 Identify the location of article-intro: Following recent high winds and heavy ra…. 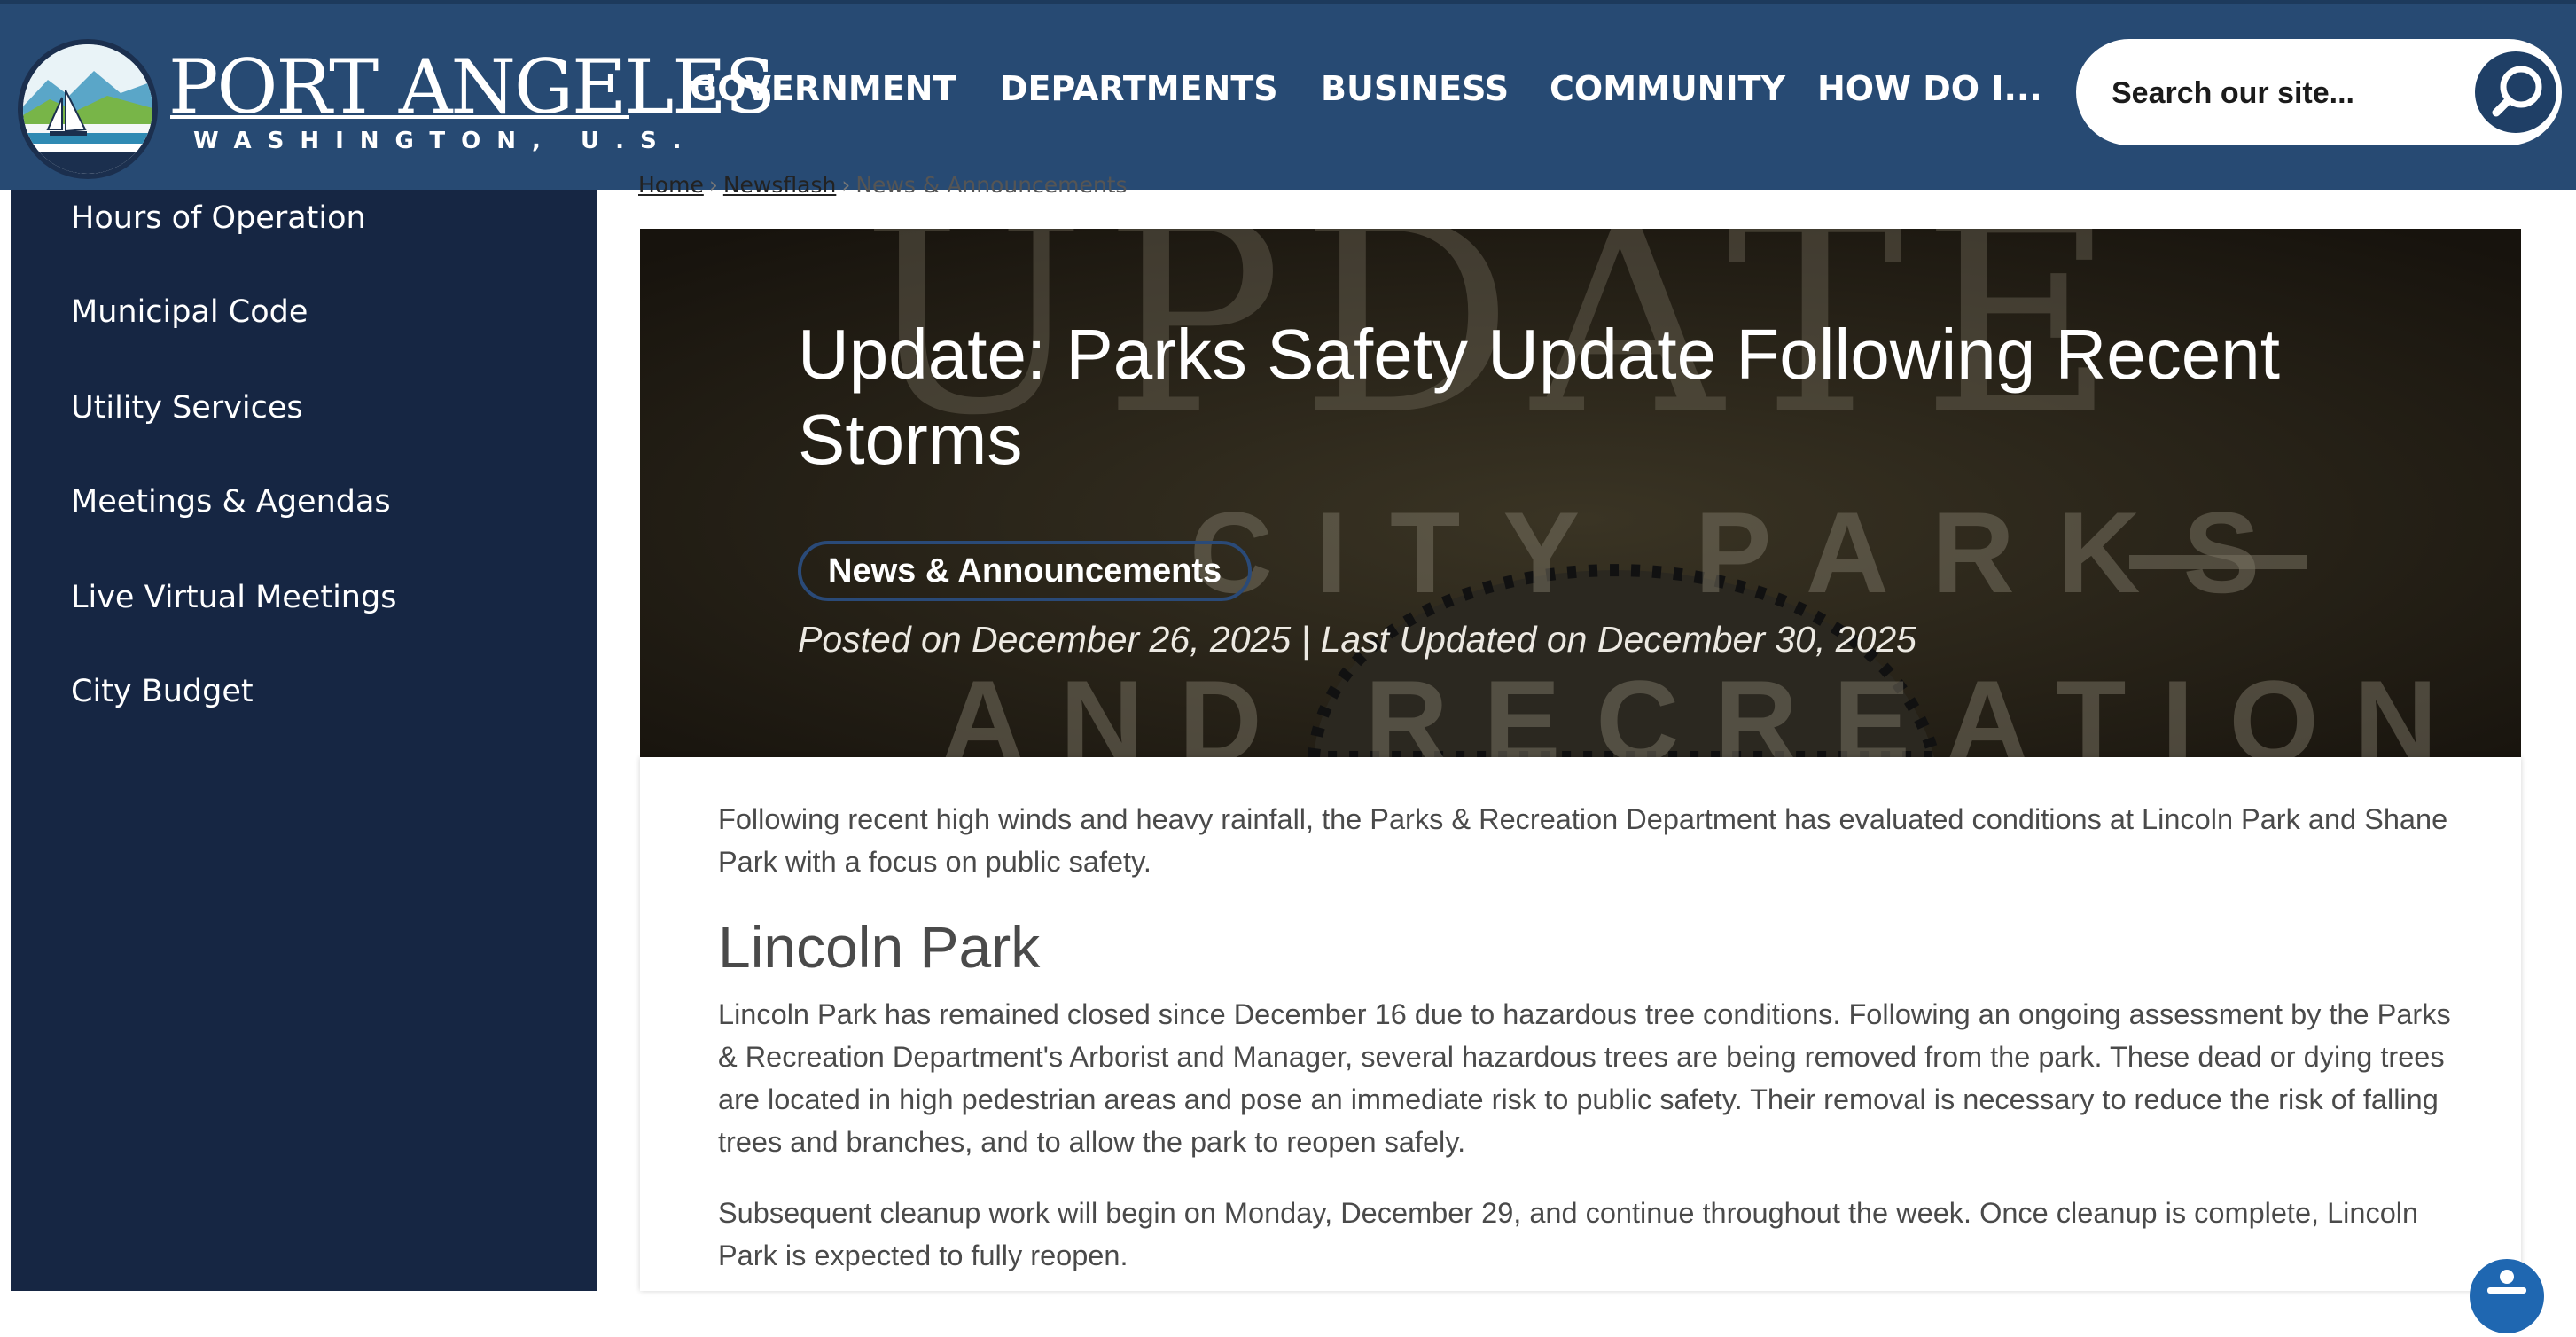
(1583, 840).